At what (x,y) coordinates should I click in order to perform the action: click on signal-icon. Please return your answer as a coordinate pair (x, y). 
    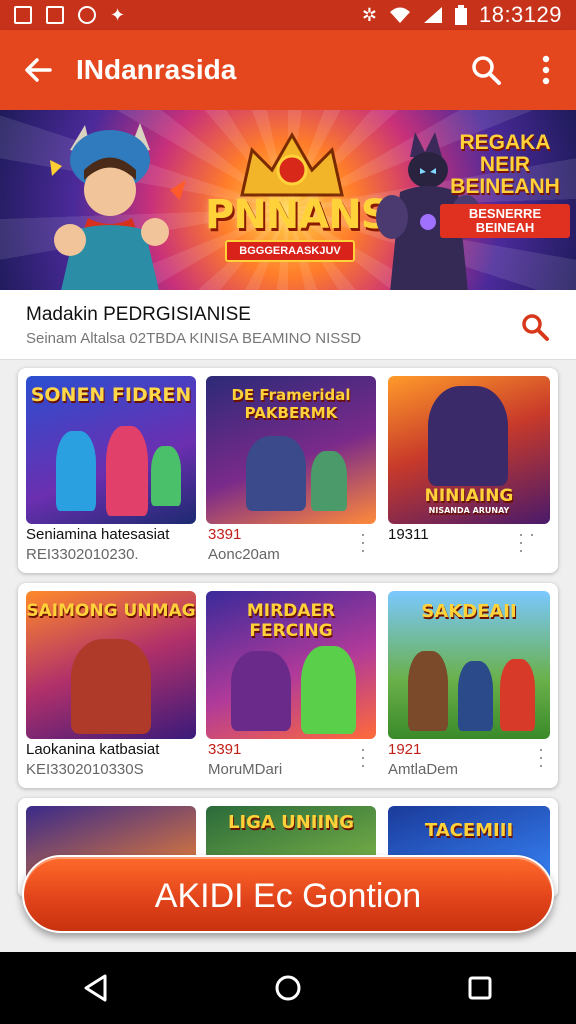
    Looking at the image, I should click on (432, 15).